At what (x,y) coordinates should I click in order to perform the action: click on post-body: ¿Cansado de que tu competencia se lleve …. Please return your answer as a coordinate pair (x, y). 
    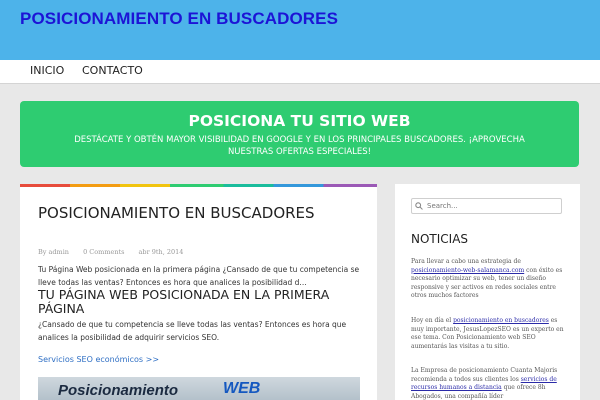
    Looking at the image, I should click on (192, 331).